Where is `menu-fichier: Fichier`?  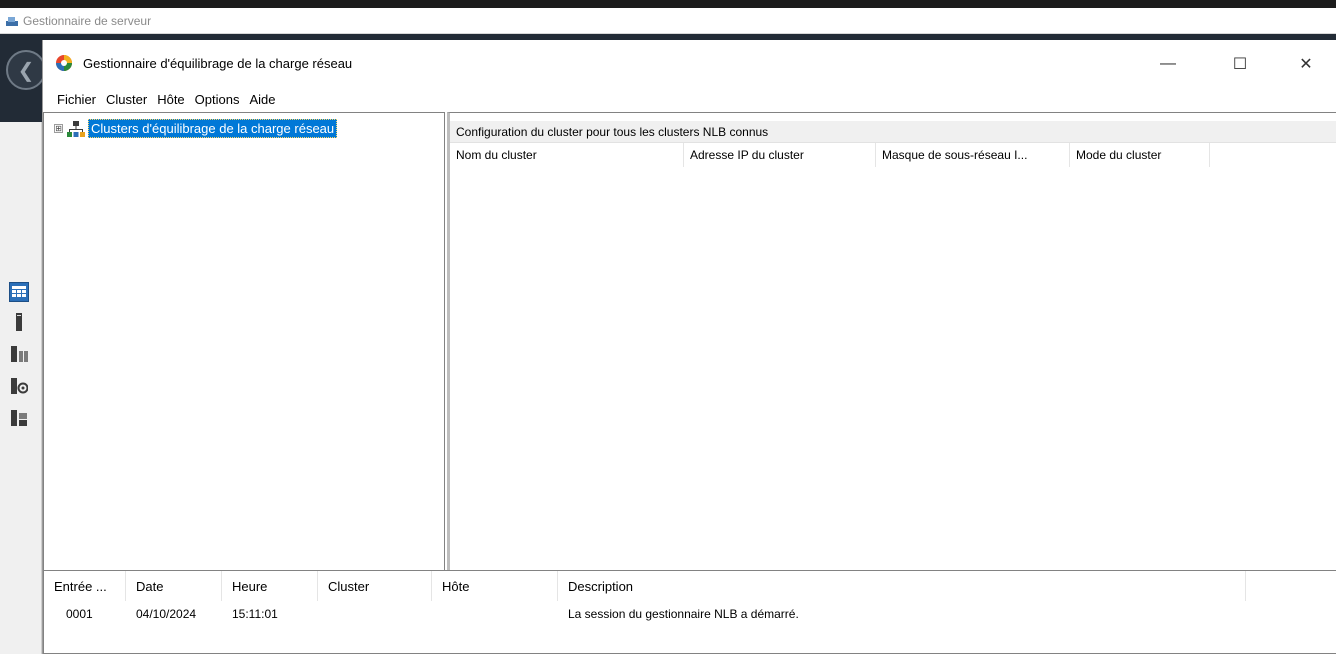 menu-fichier: Fichier is located at coordinates (76, 99).